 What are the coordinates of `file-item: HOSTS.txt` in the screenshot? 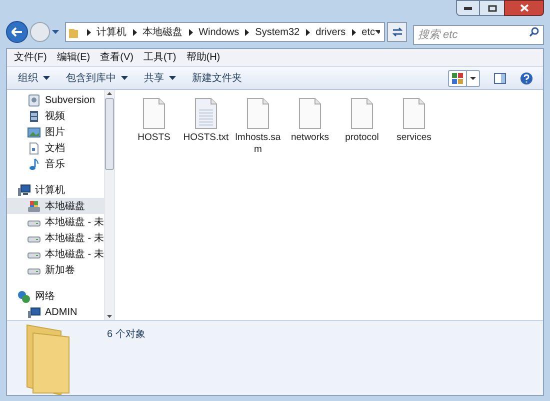 It's located at (206, 121).